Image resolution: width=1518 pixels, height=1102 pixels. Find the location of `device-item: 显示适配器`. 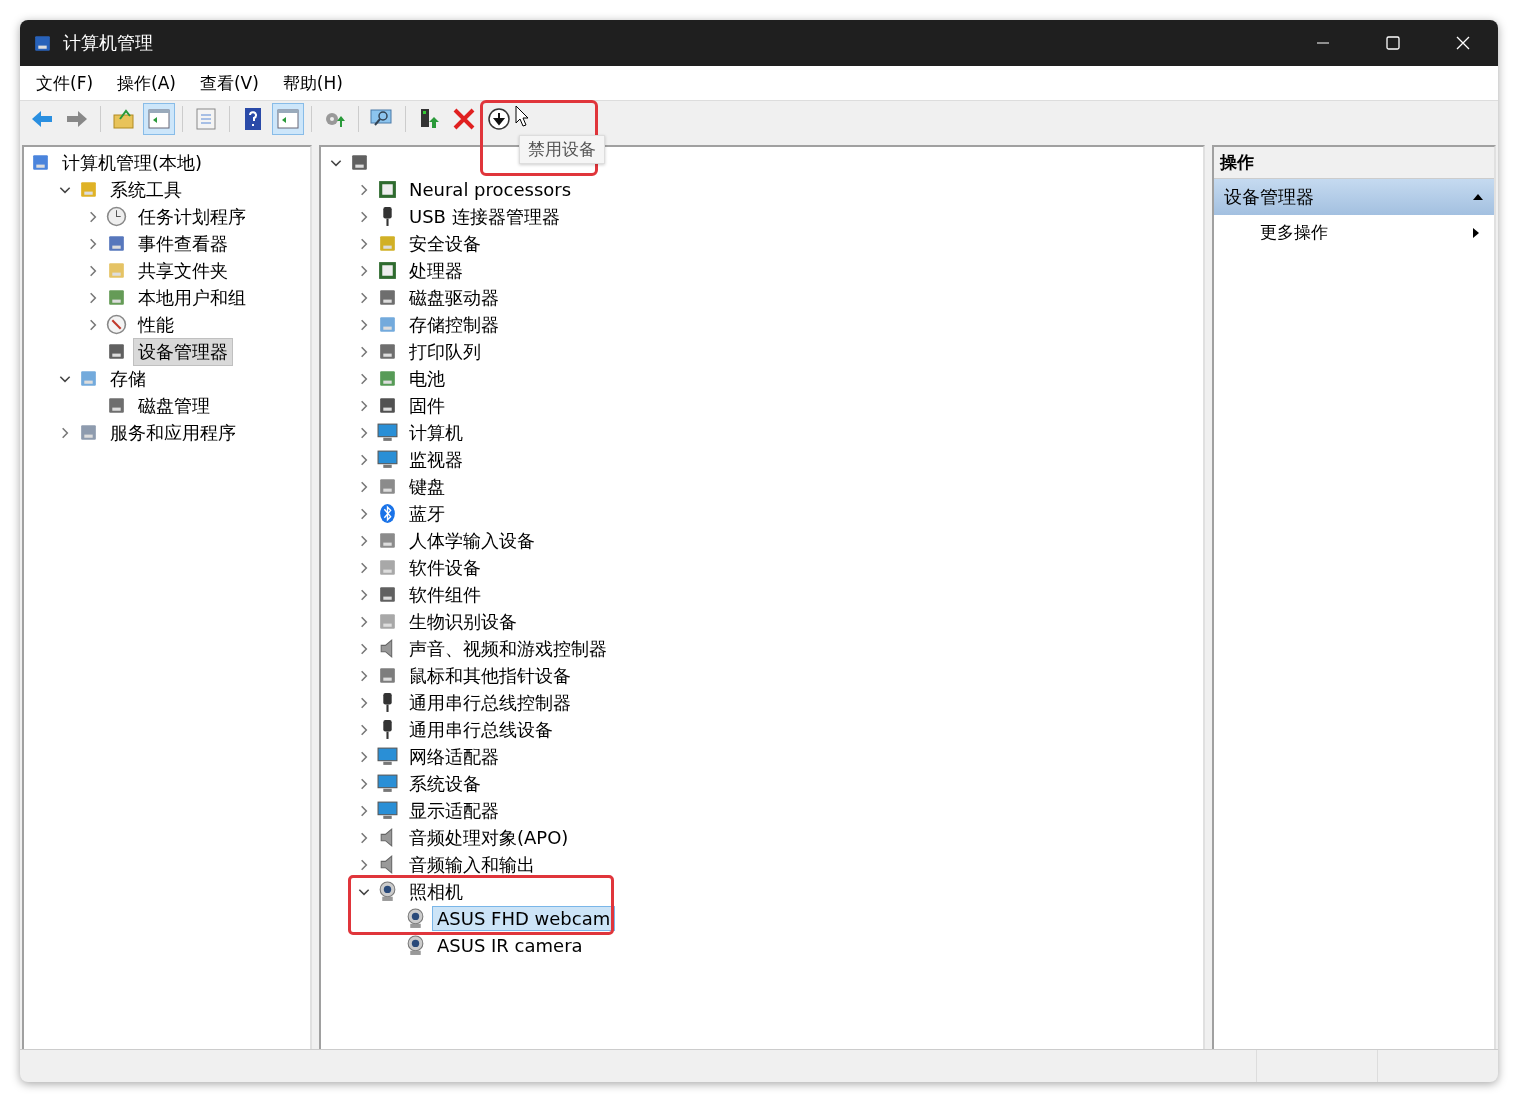

device-item: 显示适配器 is located at coordinates (454, 810).